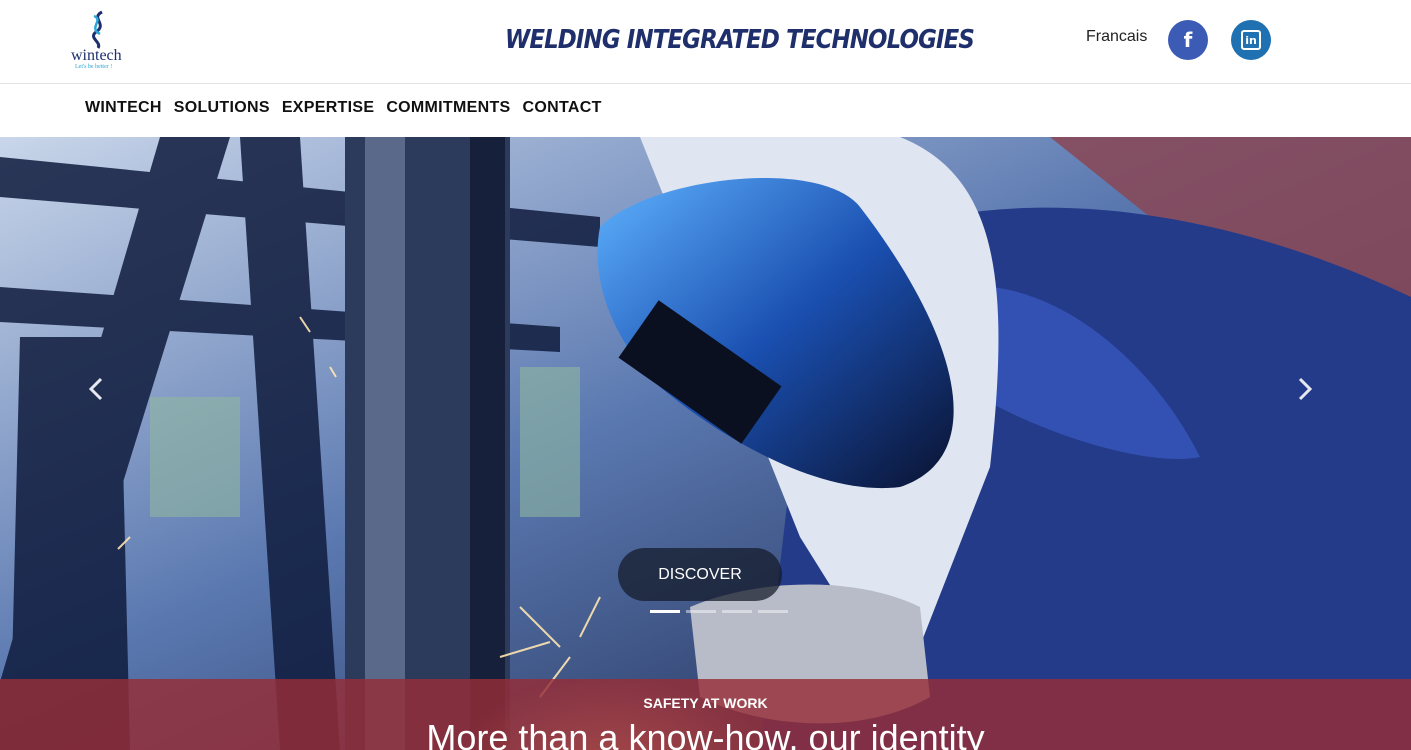 The width and height of the screenshot is (1411, 750). What do you see at coordinates (562, 108) in the screenshot?
I see `nav-item-contact: CONTACT` at bounding box center [562, 108].